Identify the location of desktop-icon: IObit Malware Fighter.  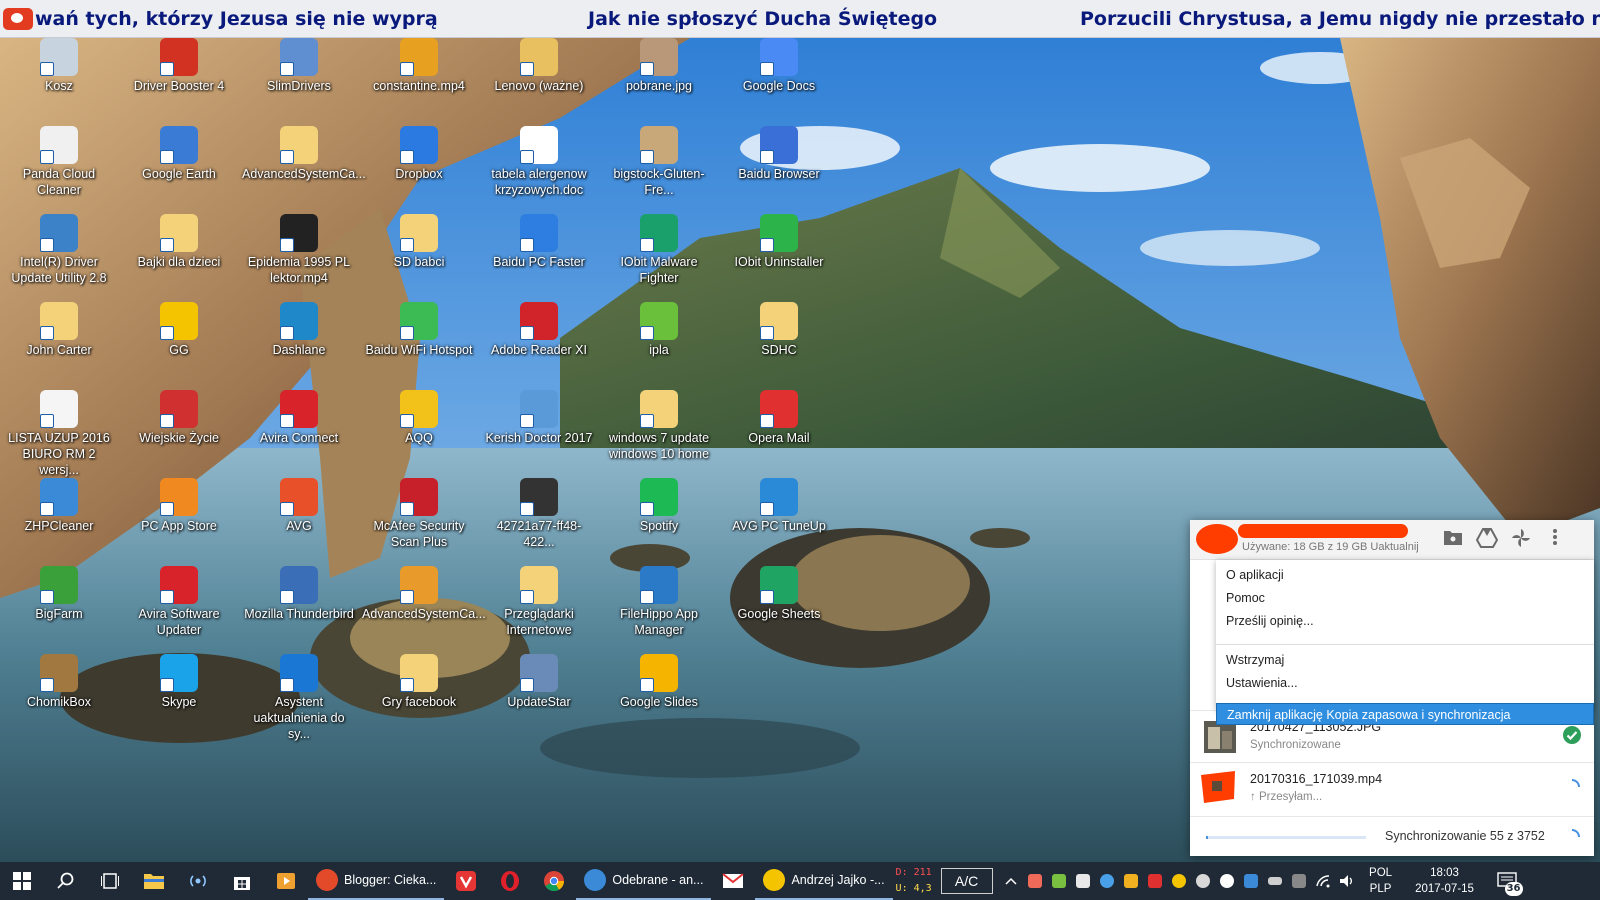
(659, 250).